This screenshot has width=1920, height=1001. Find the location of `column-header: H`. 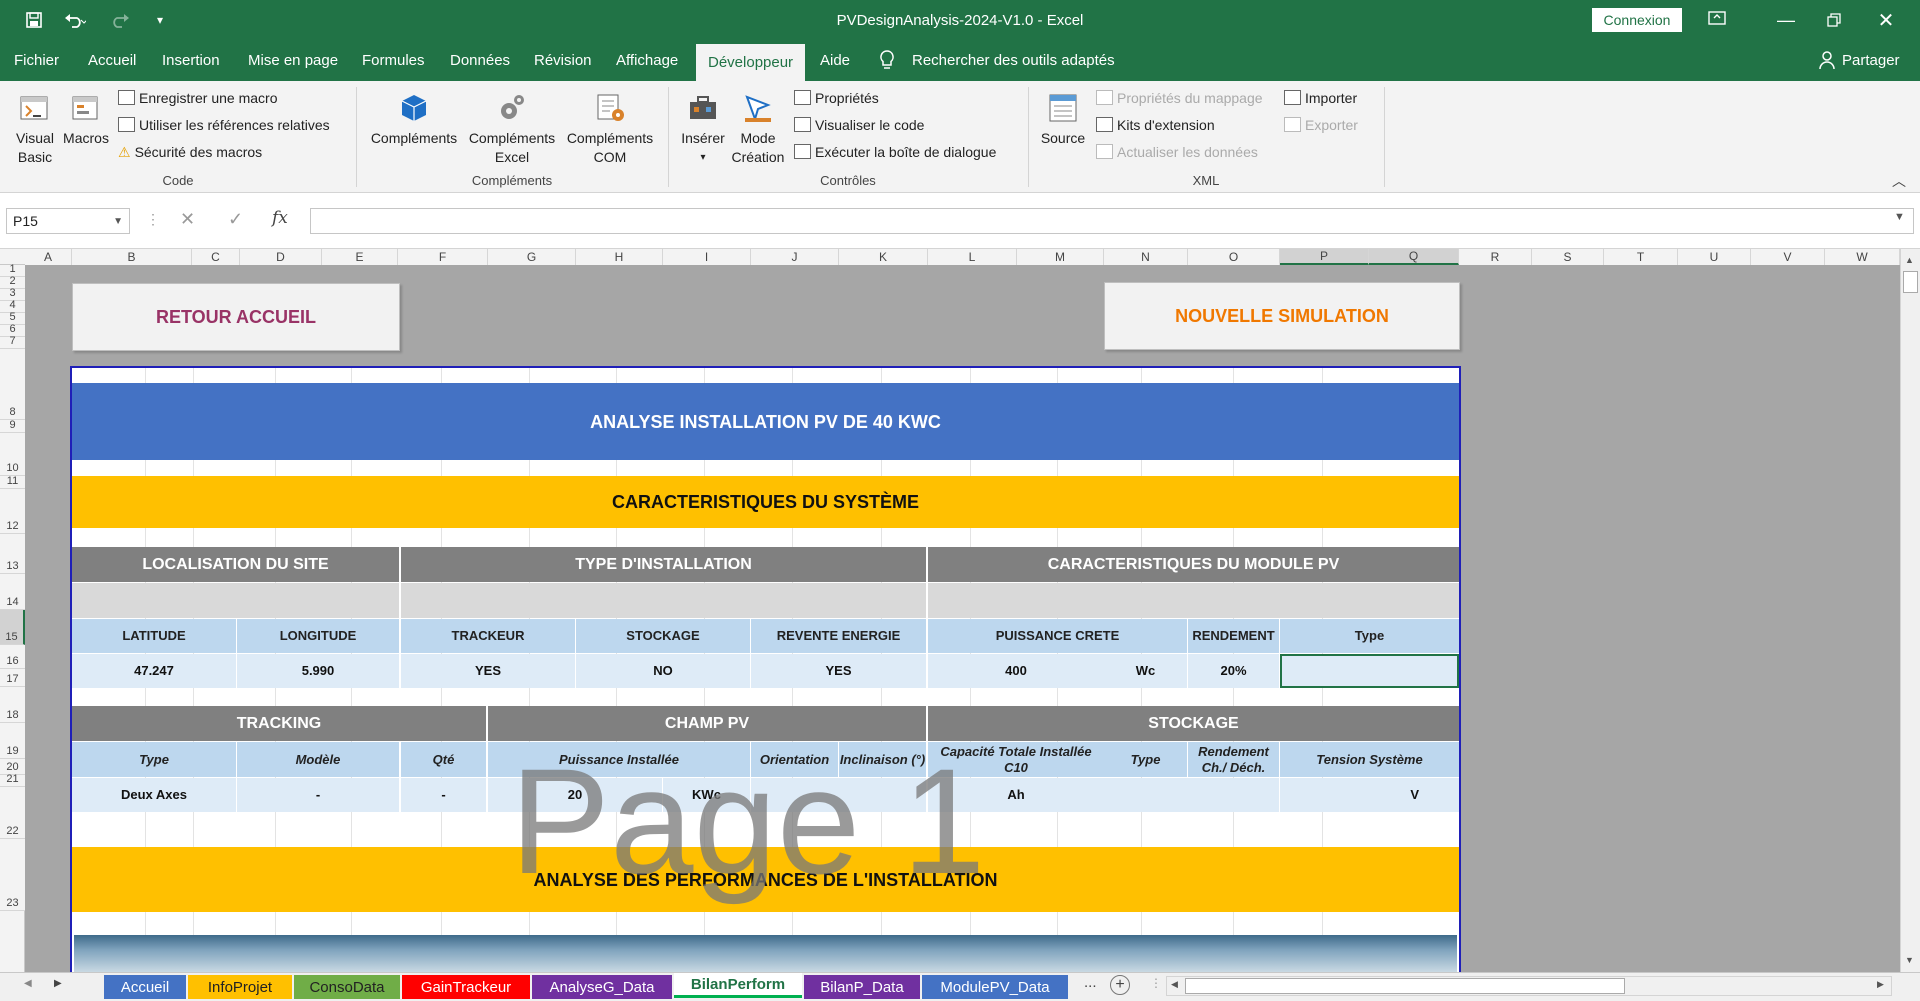

column-header: H is located at coordinates (619, 257).